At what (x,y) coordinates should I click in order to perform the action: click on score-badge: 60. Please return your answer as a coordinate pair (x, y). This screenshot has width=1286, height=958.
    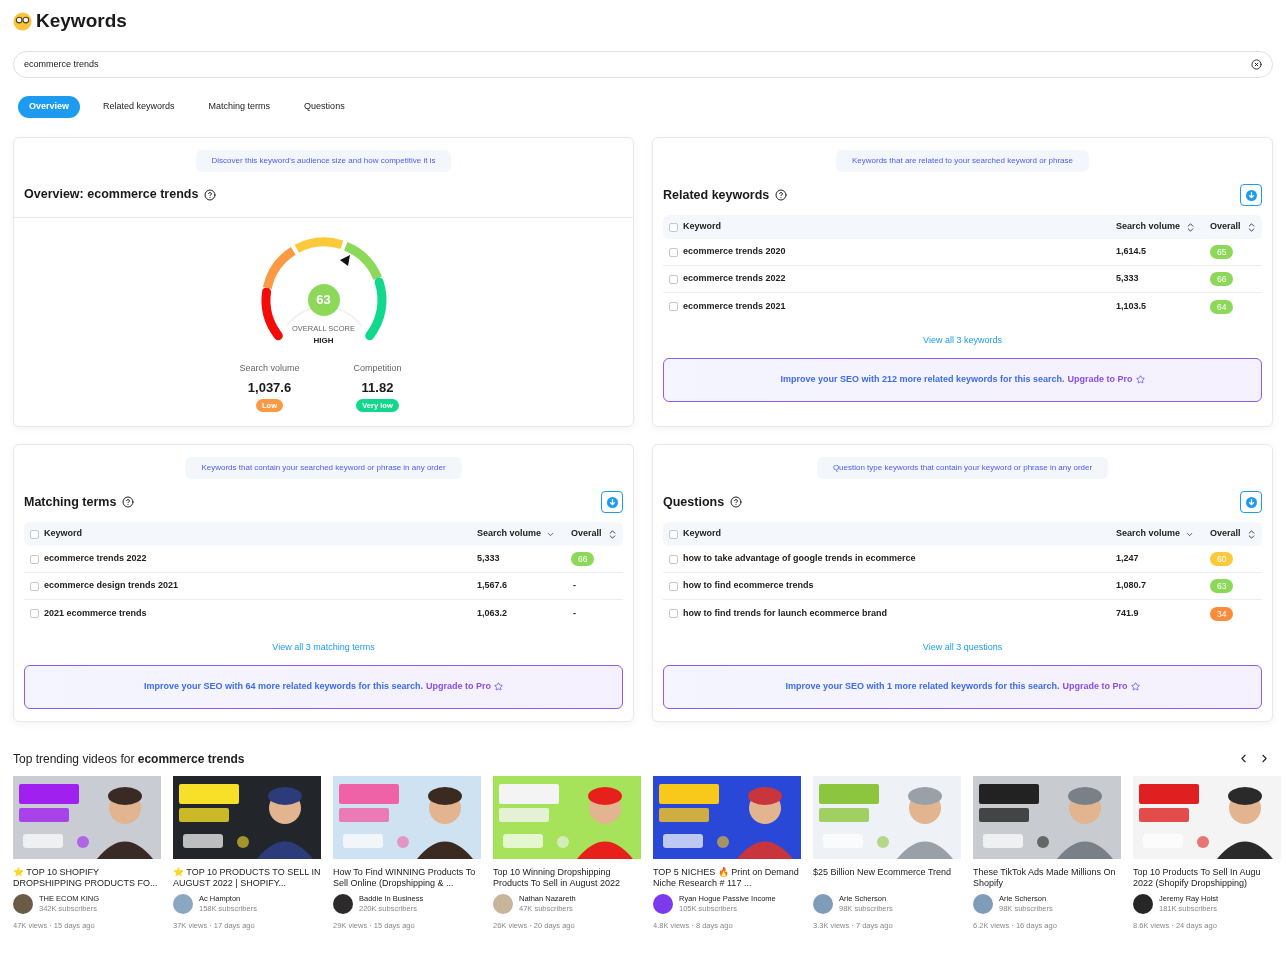
    Looking at the image, I should click on (1222, 559).